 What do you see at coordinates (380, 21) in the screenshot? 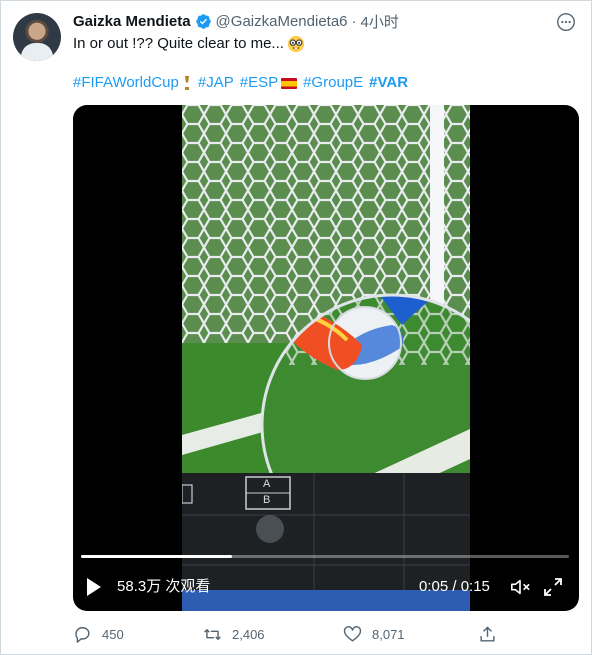
I see `tweet-time: 4小时` at bounding box center [380, 21].